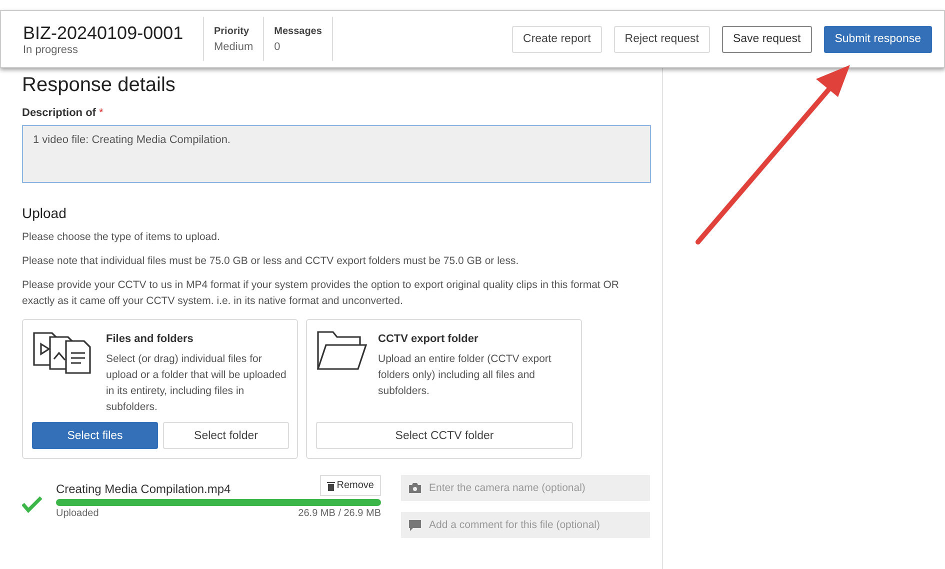  I want to click on select-button: Select files, so click(95, 435).